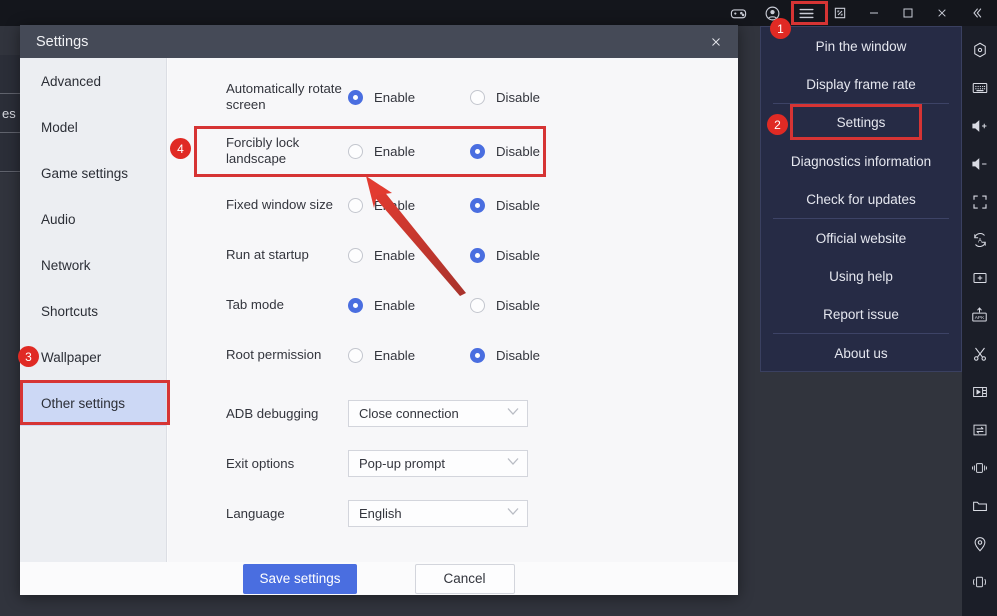 This screenshot has height=616, width=997. Describe the element at coordinates (11, 114) in the screenshot. I see `background-menu: es` at that location.